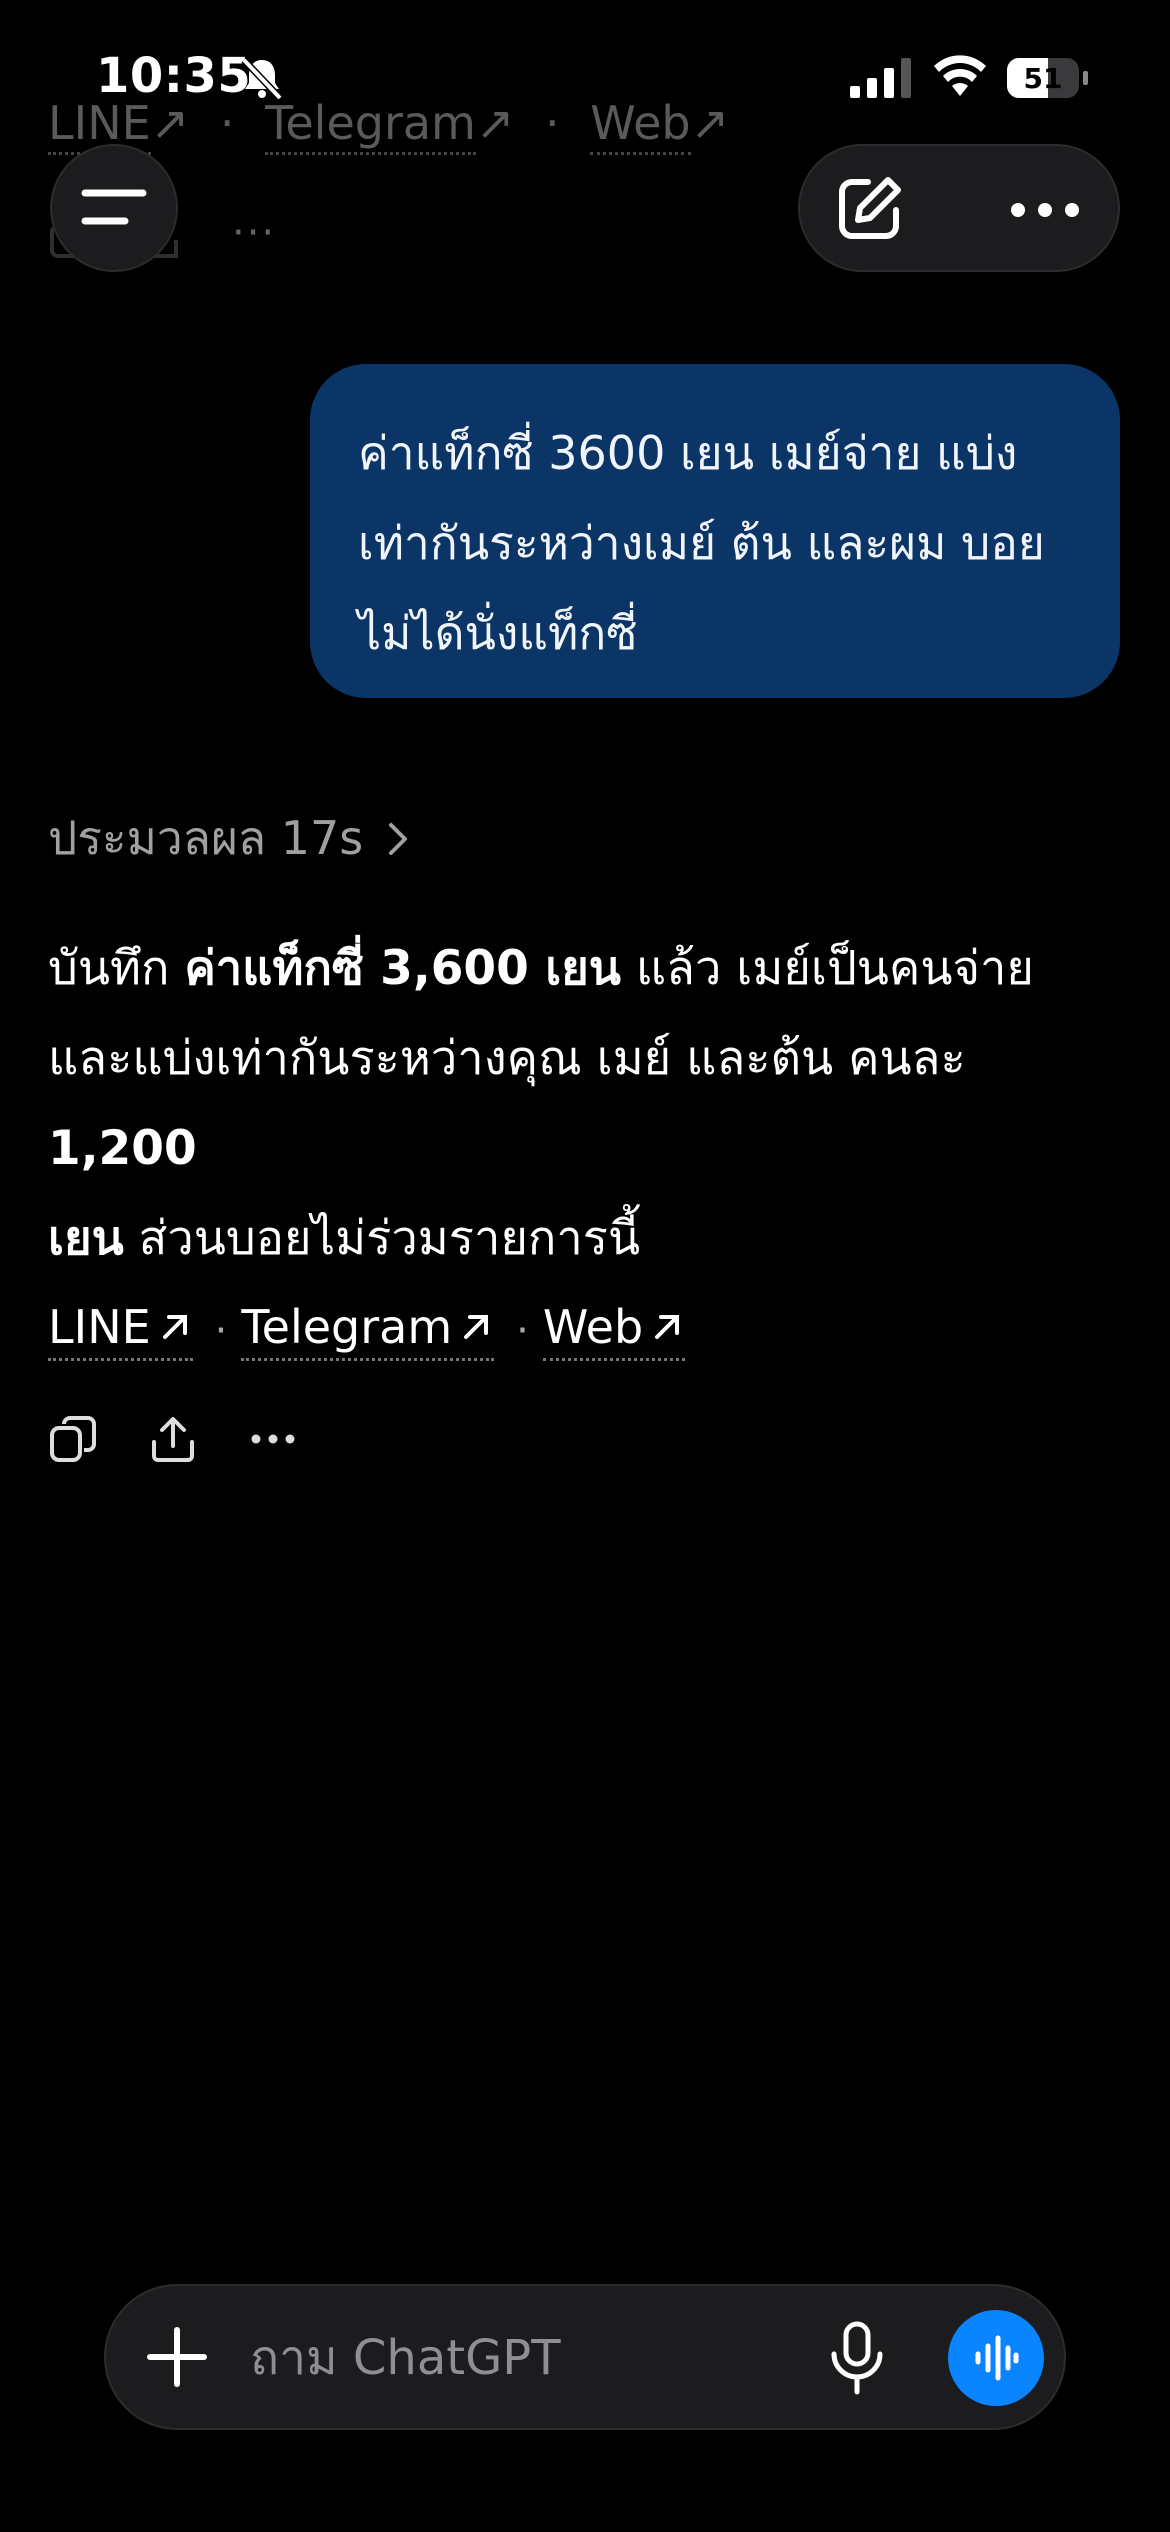 The width and height of the screenshot is (1170, 2532). Describe the element at coordinates (640, 125) in the screenshot. I see `ghost-link-web: Web` at that location.